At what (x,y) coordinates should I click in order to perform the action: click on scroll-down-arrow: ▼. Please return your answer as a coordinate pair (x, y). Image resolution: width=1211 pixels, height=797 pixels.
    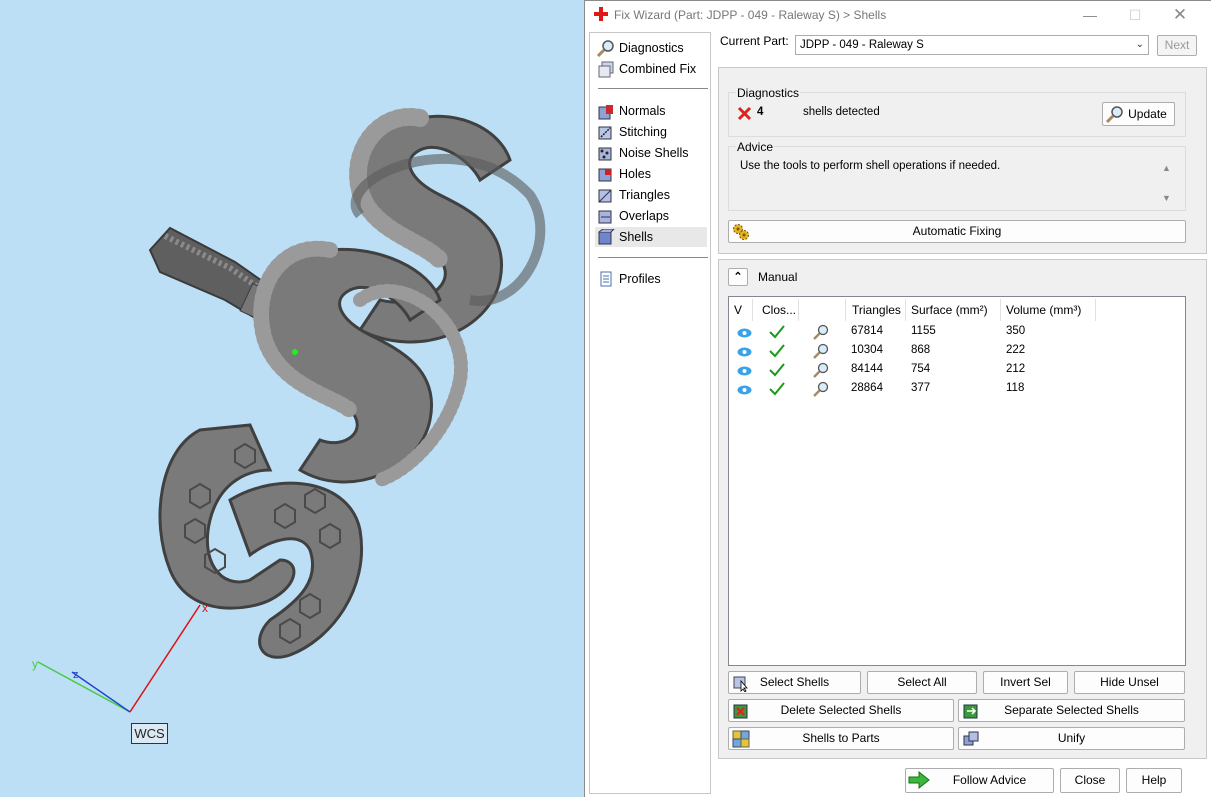
    Looking at the image, I should click on (1166, 198).